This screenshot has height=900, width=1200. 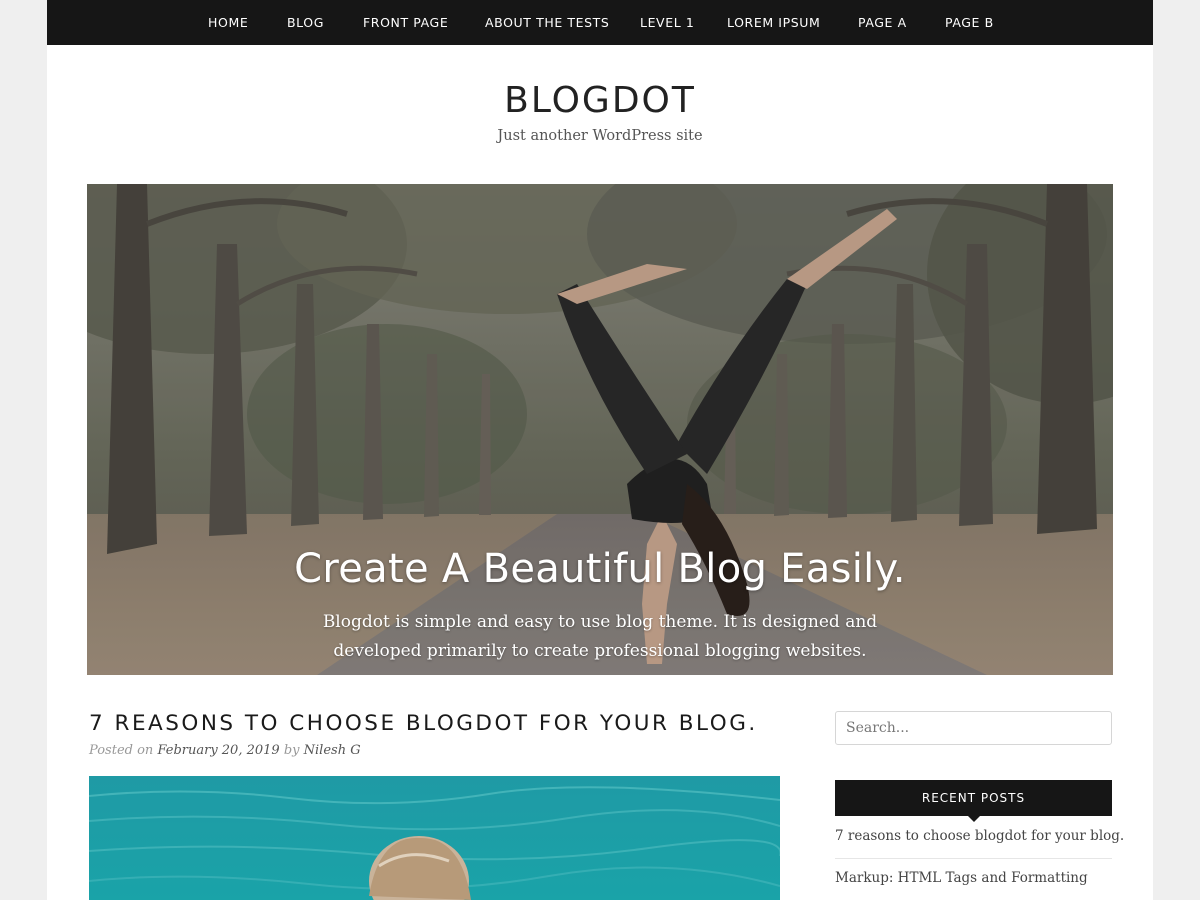 I want to click on site-title: BLOGDOT, so click(x=600, y=100).